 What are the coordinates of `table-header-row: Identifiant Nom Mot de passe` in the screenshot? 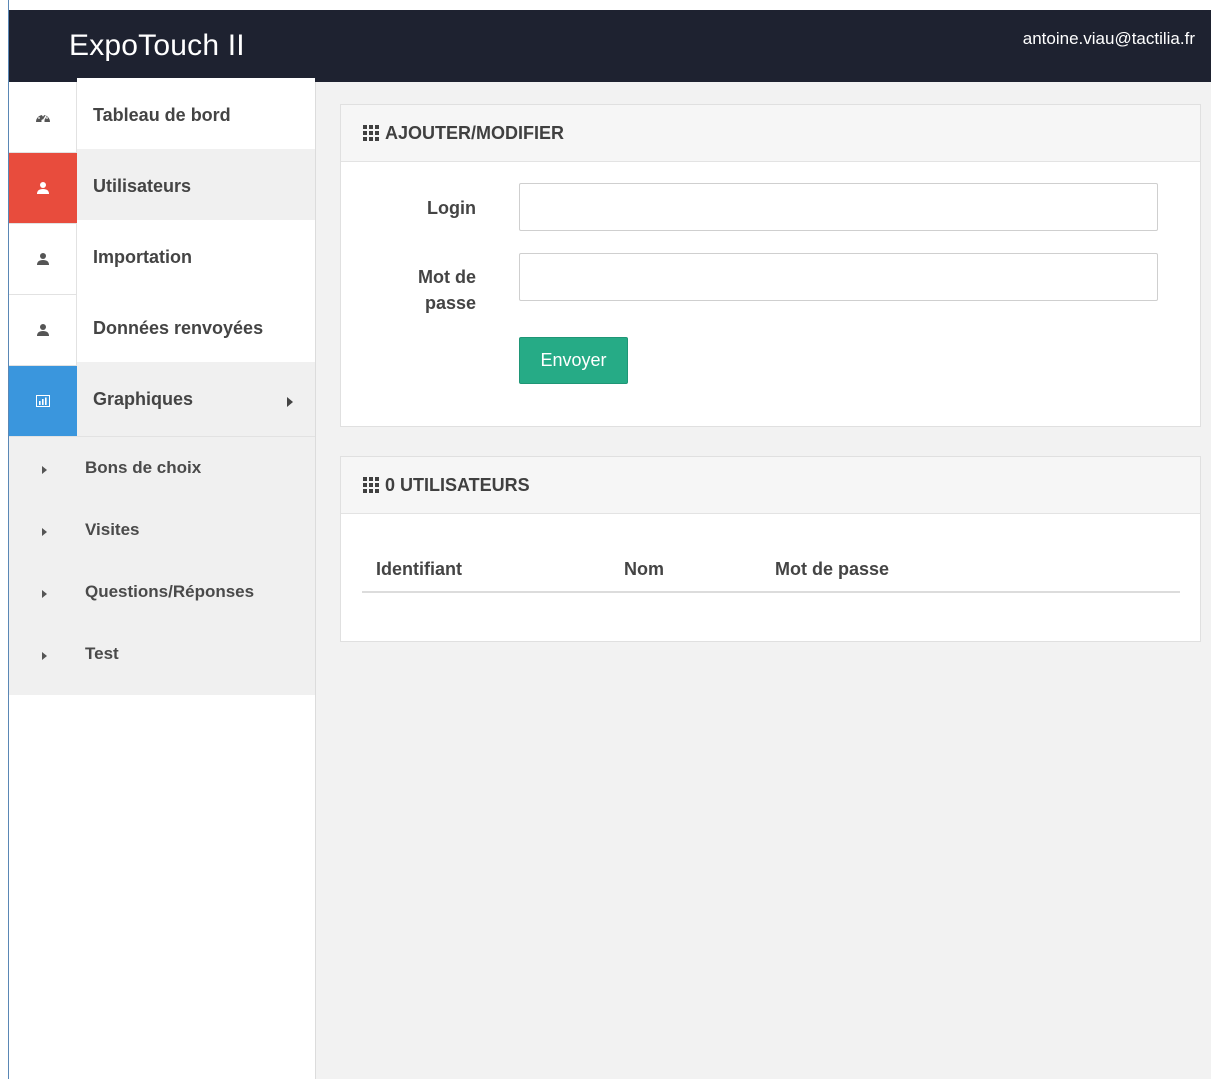 It's located at (771, 570).